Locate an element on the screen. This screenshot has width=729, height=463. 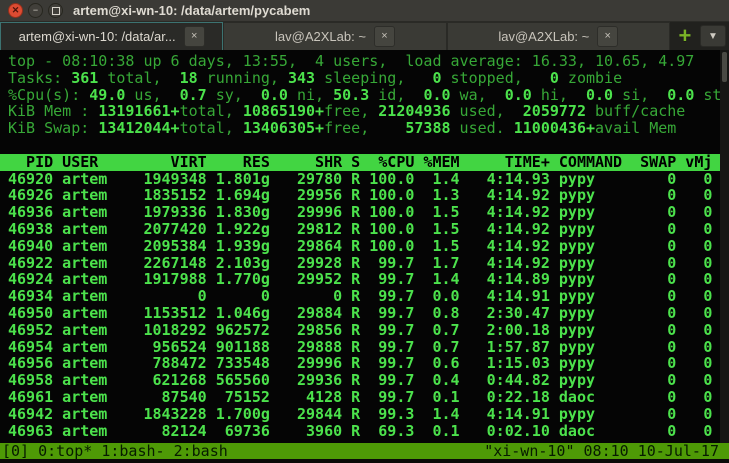
maximize-glyph is located at coordinates (55, 10).